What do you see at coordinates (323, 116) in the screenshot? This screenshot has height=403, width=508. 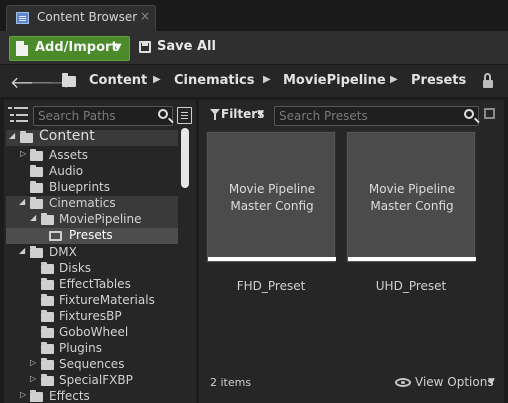 I see `search-presets-placeholder: Search Presets` at bounding box center [323, 116].